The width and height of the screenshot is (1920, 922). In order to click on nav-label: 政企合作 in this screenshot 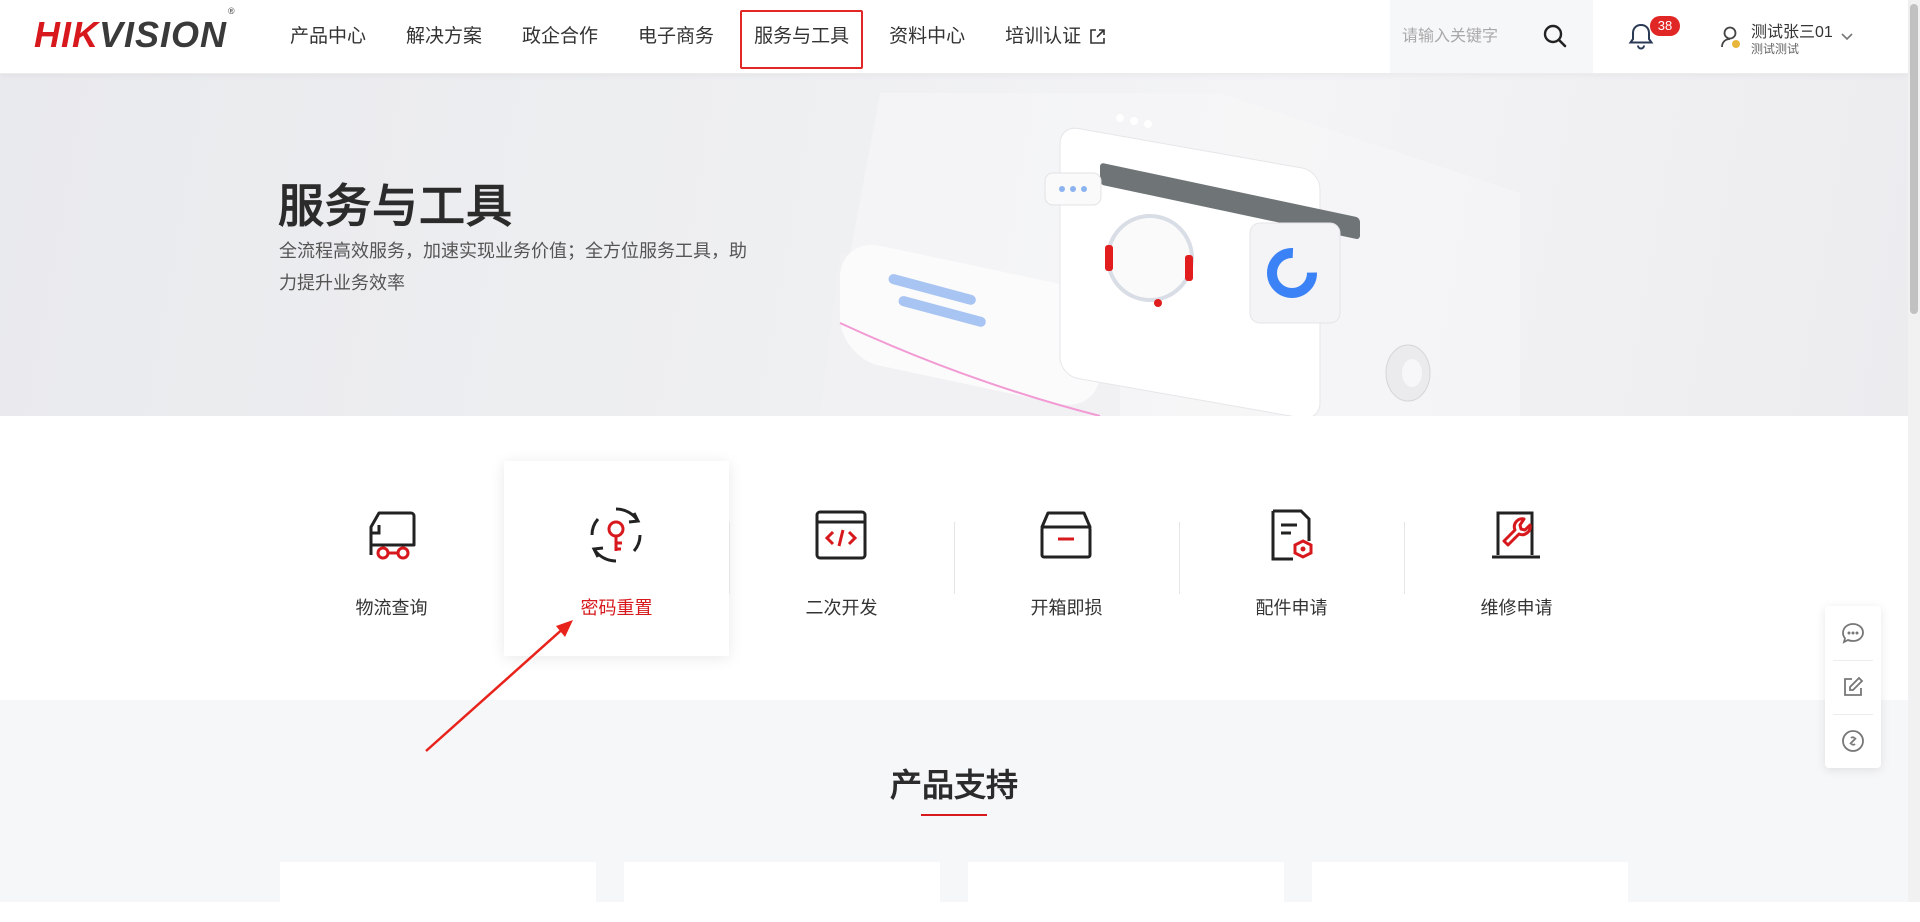, I will do `click(560, 36)`.